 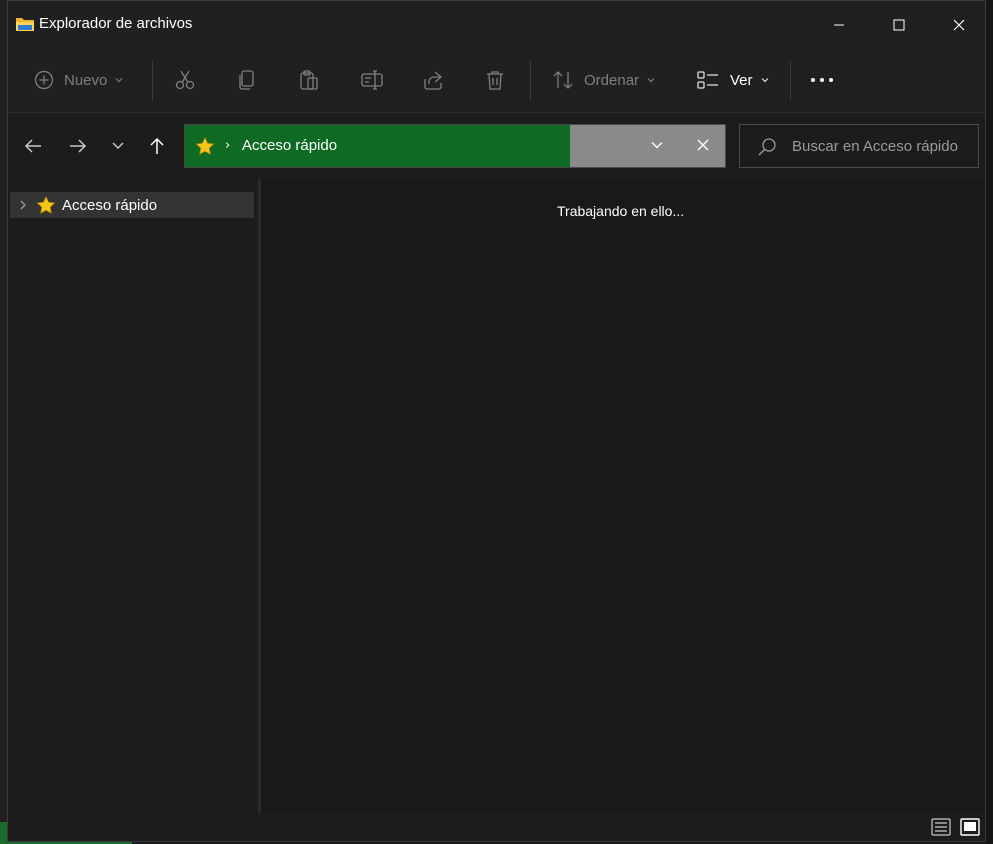 What do you see at coordinates (496, 827) in the screenshot?
I see `status-bar` at bounding box center [496, 827].